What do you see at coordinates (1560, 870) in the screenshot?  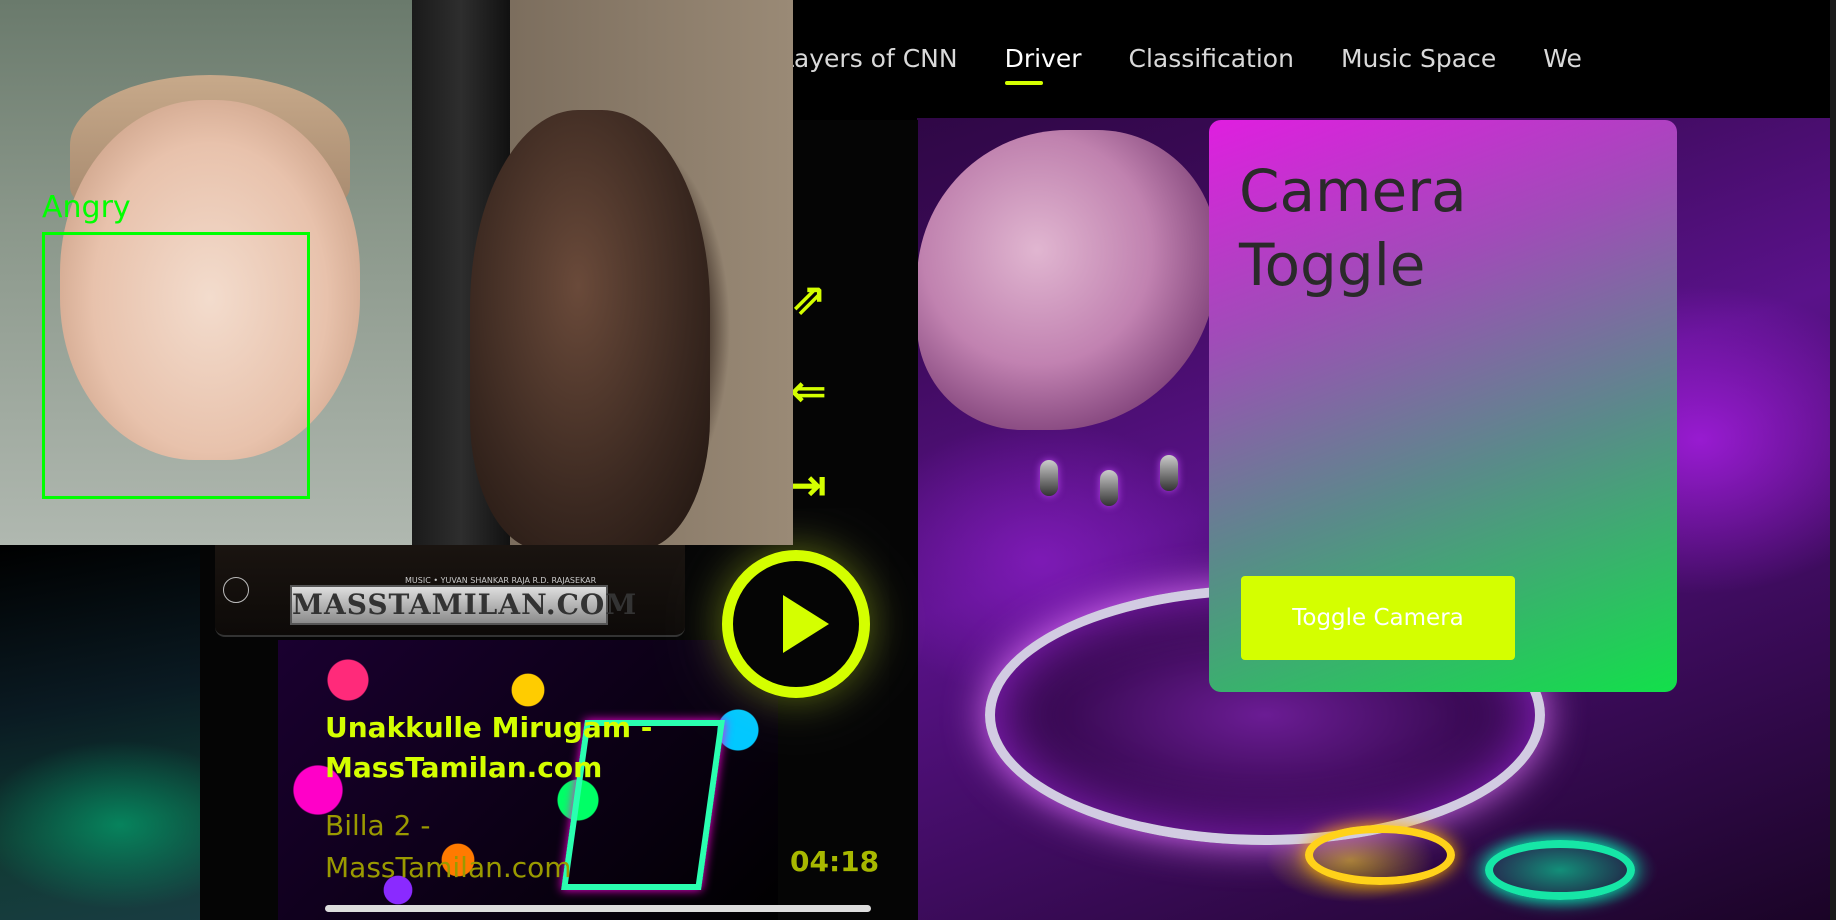 I see `glow-ring-cyan` at bounding box center [1560, 870].